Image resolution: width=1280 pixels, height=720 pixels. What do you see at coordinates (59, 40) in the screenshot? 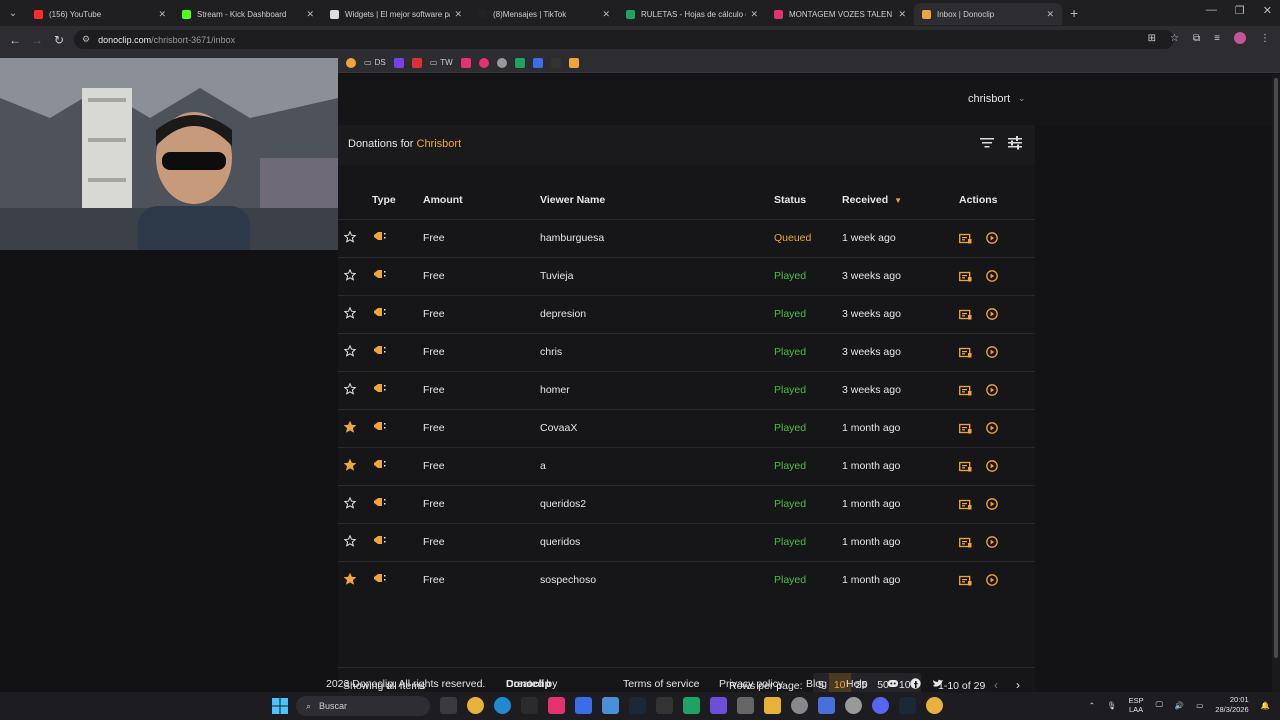
I see `reload-icon: ↻` at bounding box center [59, 40].